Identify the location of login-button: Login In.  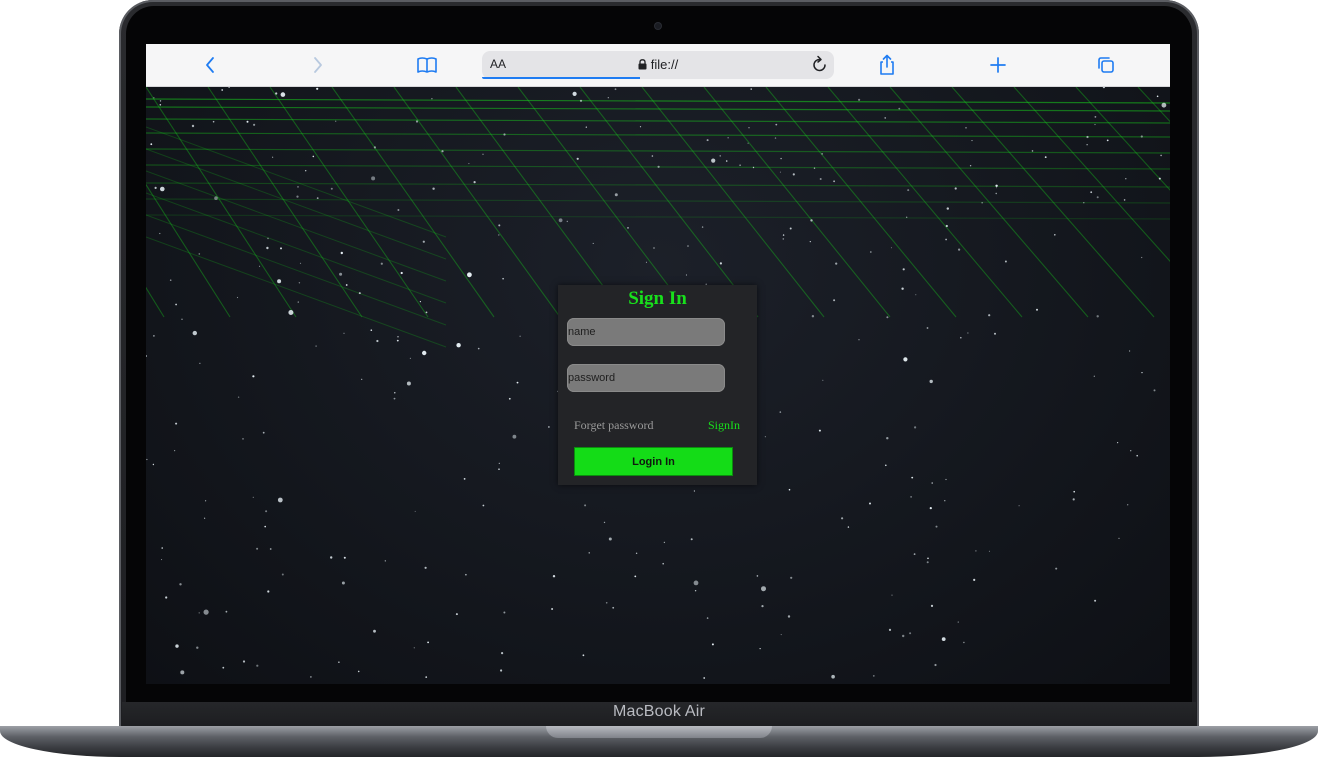
(653, 461).